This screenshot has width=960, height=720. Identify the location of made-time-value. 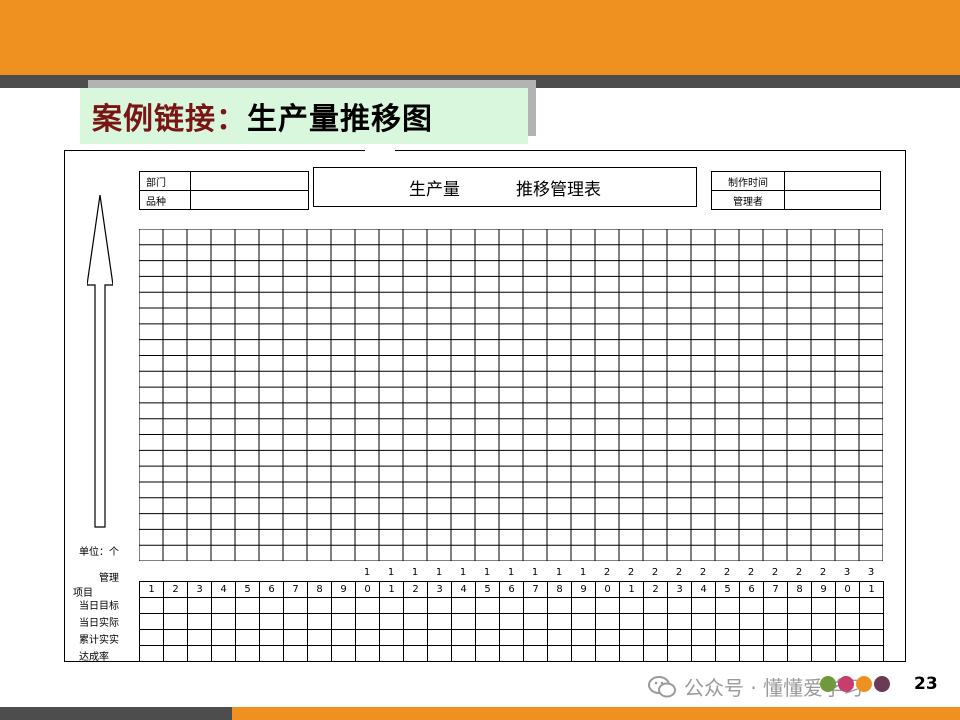
(832, 181).